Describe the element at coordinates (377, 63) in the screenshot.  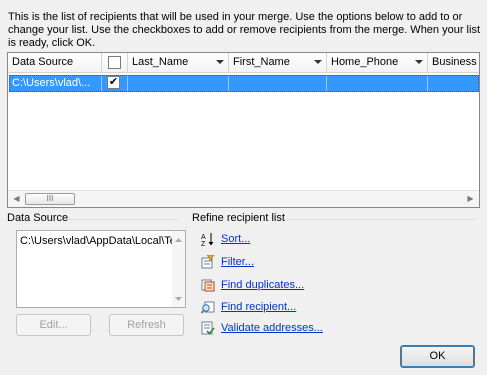
I see `column-header-home-phone: Home_Phone` at that location.